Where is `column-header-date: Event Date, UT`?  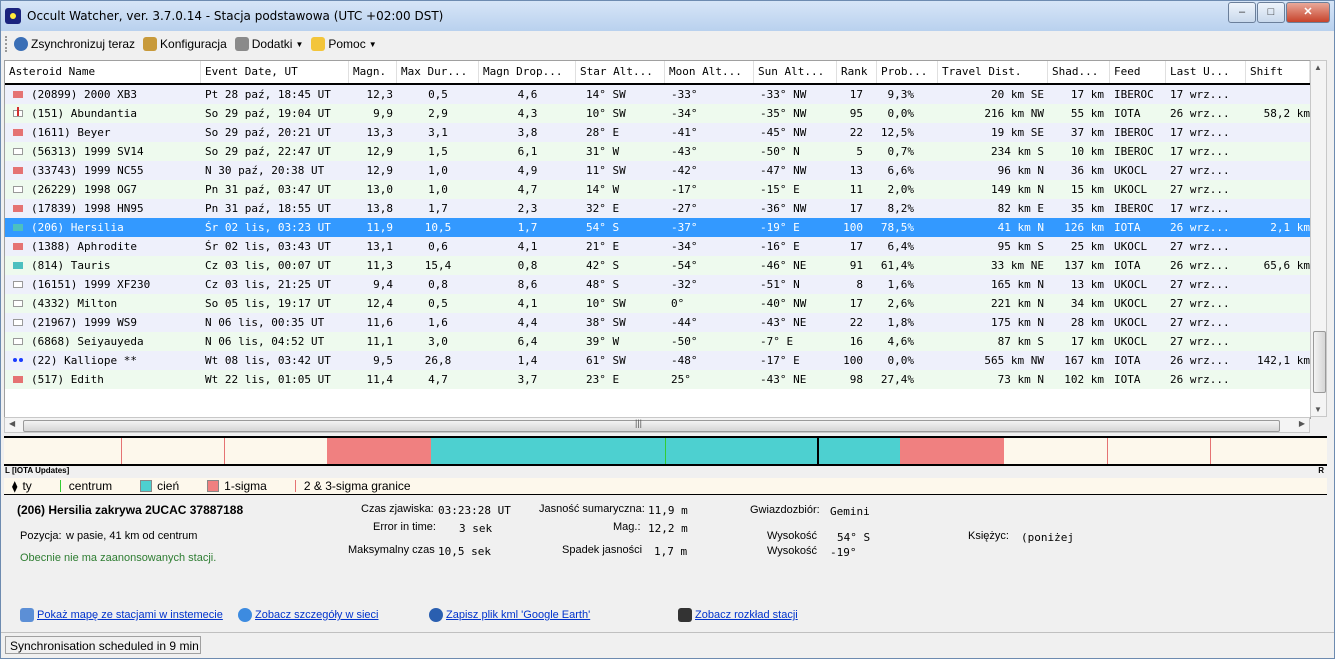 column-header-date: Event Date, UT is located at coordinates (275, 72).